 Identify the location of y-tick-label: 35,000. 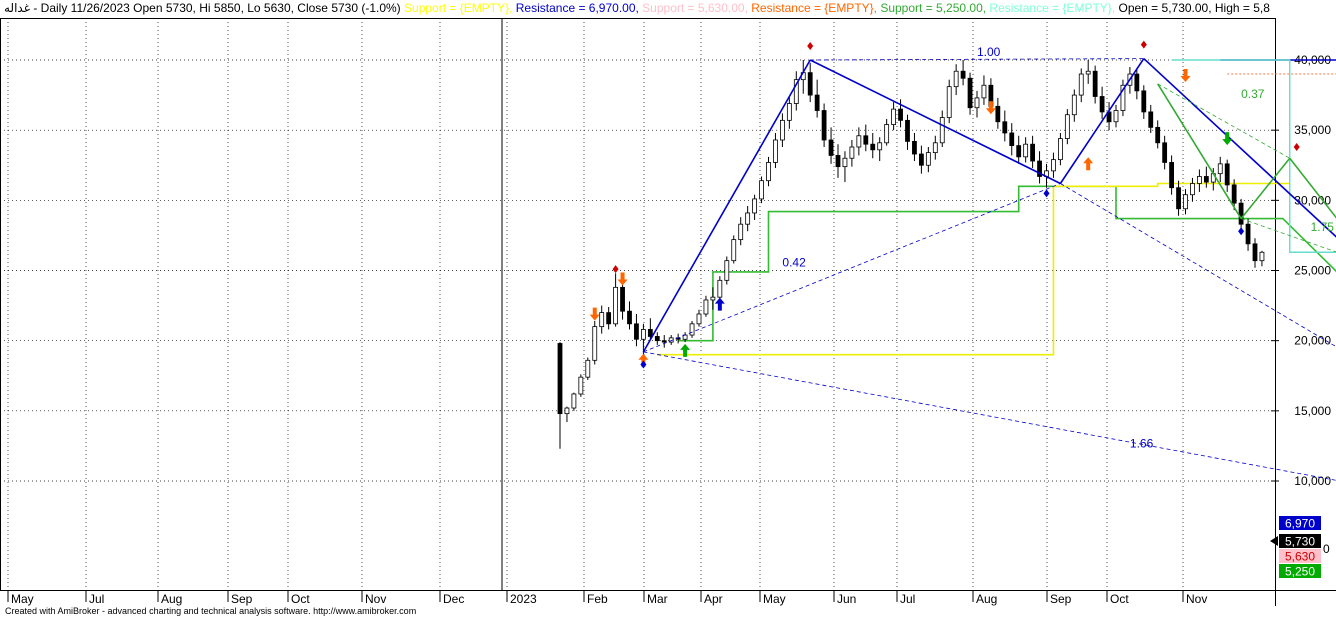
(1312, 130).